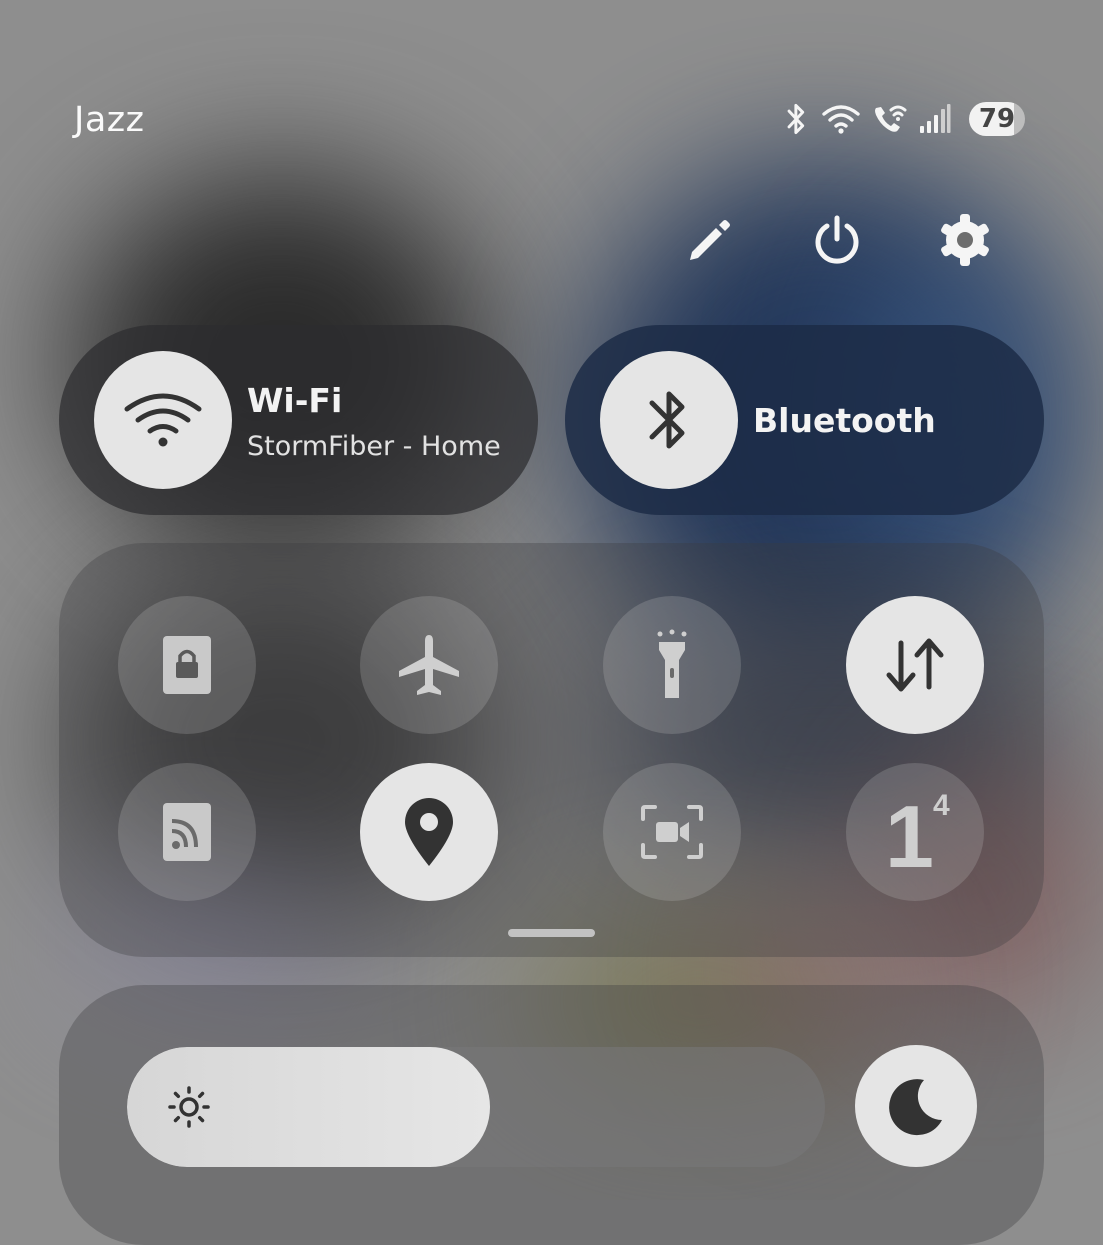 This screenshot has width=1103, height=1245. I want to click on airplane-icon, so click(429, 665).